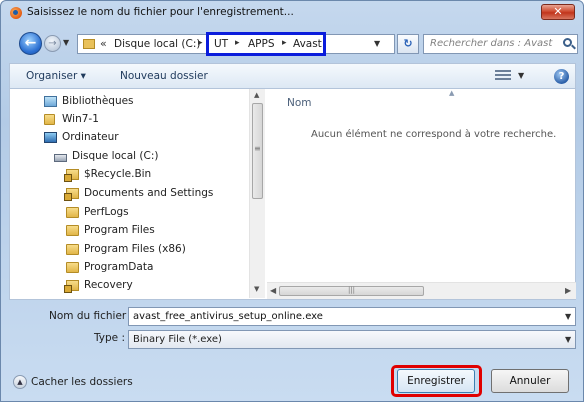 This screenshot has height=402, width=584. What do you see at coordinates (115, 156) in the screenshot?
I see `tree-item-label: Disque local (C:)` at bounding box center [115, 156].